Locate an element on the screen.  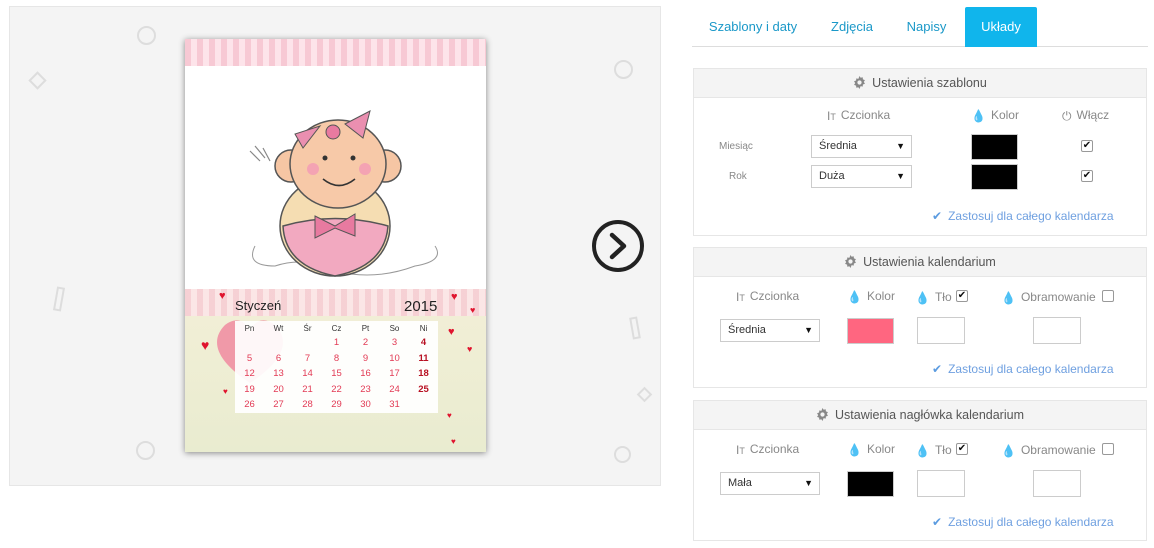
baby-illustration is located at coordinates (343, 193).